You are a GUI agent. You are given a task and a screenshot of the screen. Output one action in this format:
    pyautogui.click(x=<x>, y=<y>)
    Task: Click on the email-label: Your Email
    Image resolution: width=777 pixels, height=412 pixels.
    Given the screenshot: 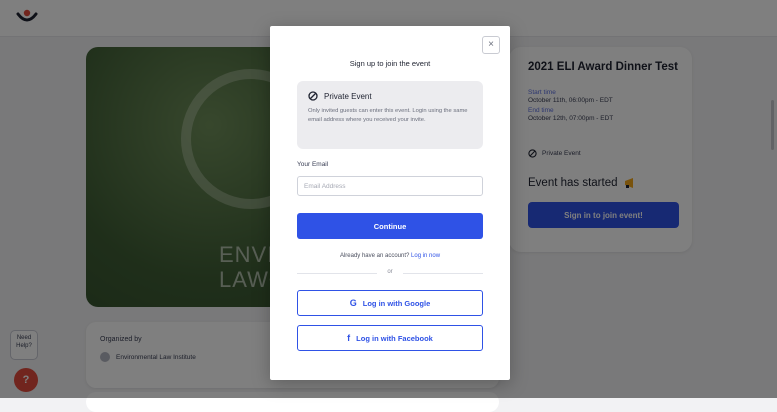 What is the action you would take?
    pyautogui.click(x=313, y=164)
    